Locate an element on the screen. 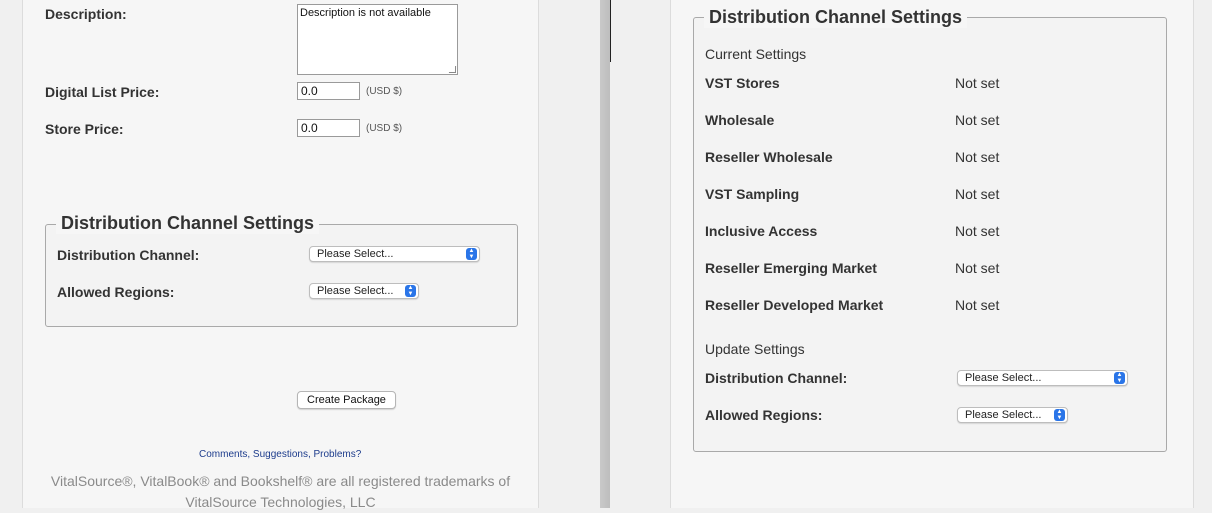 The height and width of the screenshot is (513, 1212). allowed-regions-label: Allowed Regions: is located at coordinates (116, 292).